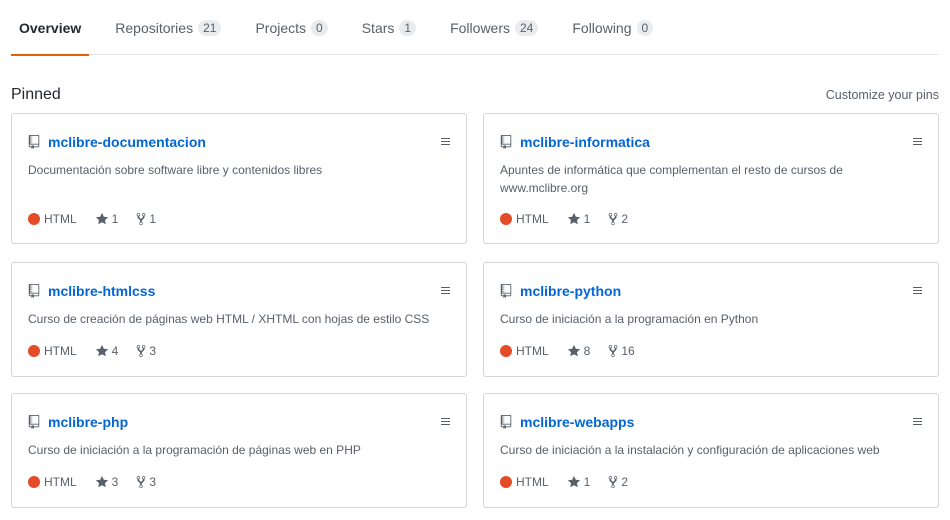 This screenshot has width=950, height=520. What do you see at coordinates (711, 291) in the screenshot?
I see `repo-header: mclibre-python` at bounding box center [711, 291].